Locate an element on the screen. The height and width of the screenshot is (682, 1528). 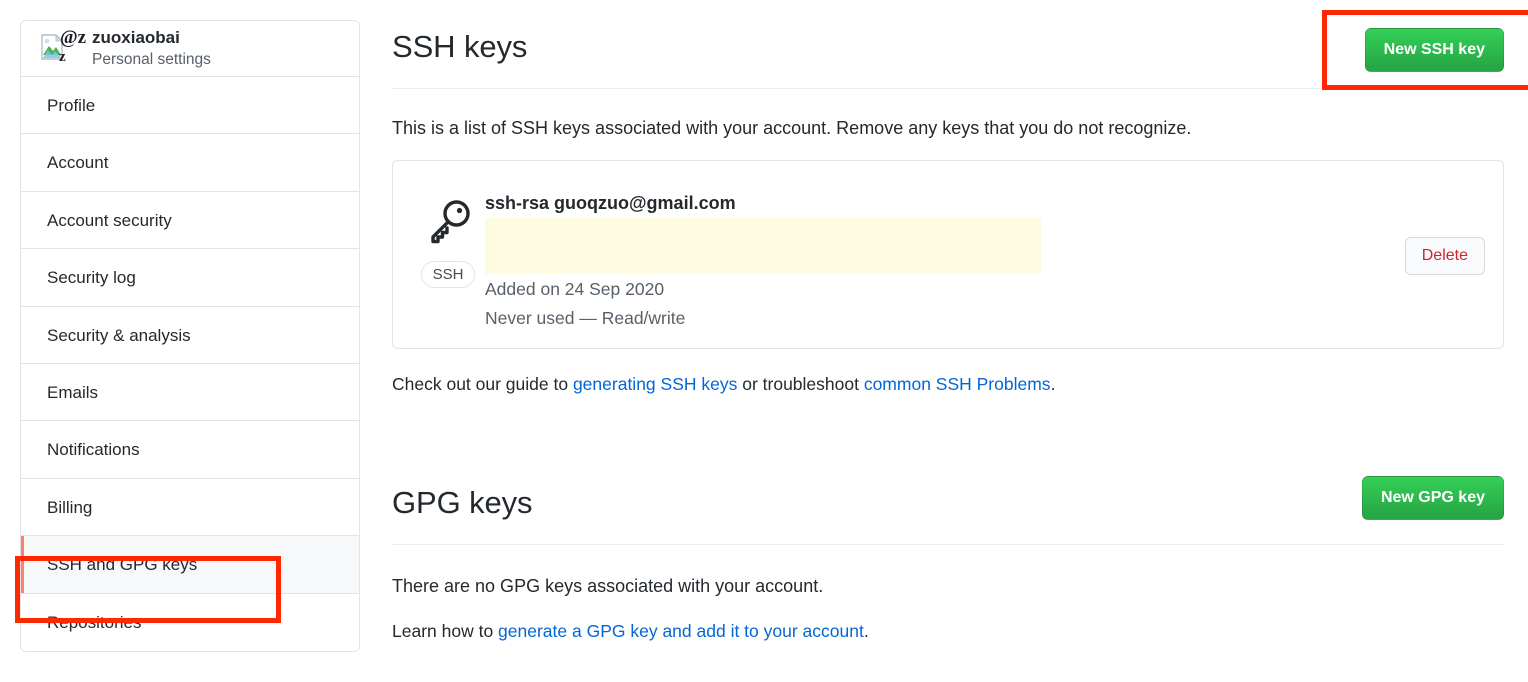
sidebar-item-billing: Billing is located at coordinates (190, 507).